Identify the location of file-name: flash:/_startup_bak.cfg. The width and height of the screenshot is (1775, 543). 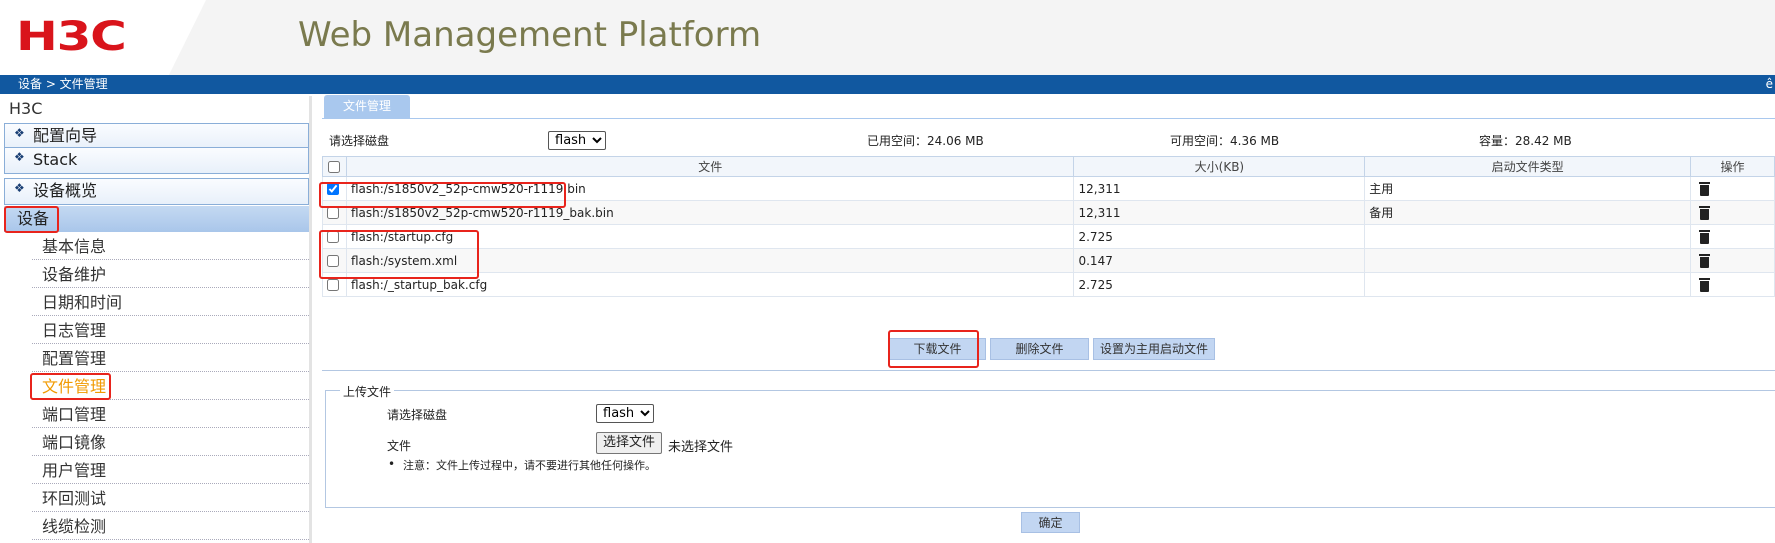
(710, 284).